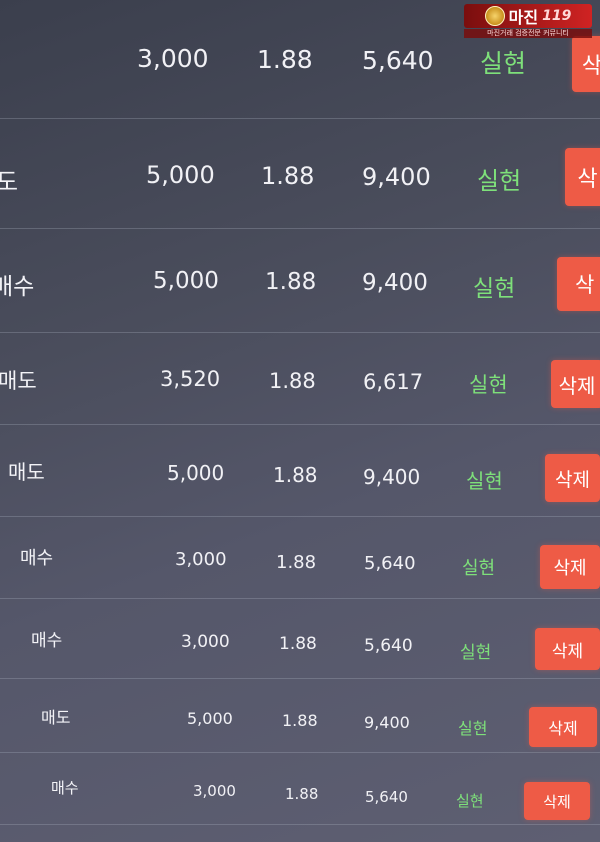  I want to click on watermark-logo: 마진 119 마진거래 검증전문 커뮤니티, so click(528, 21).